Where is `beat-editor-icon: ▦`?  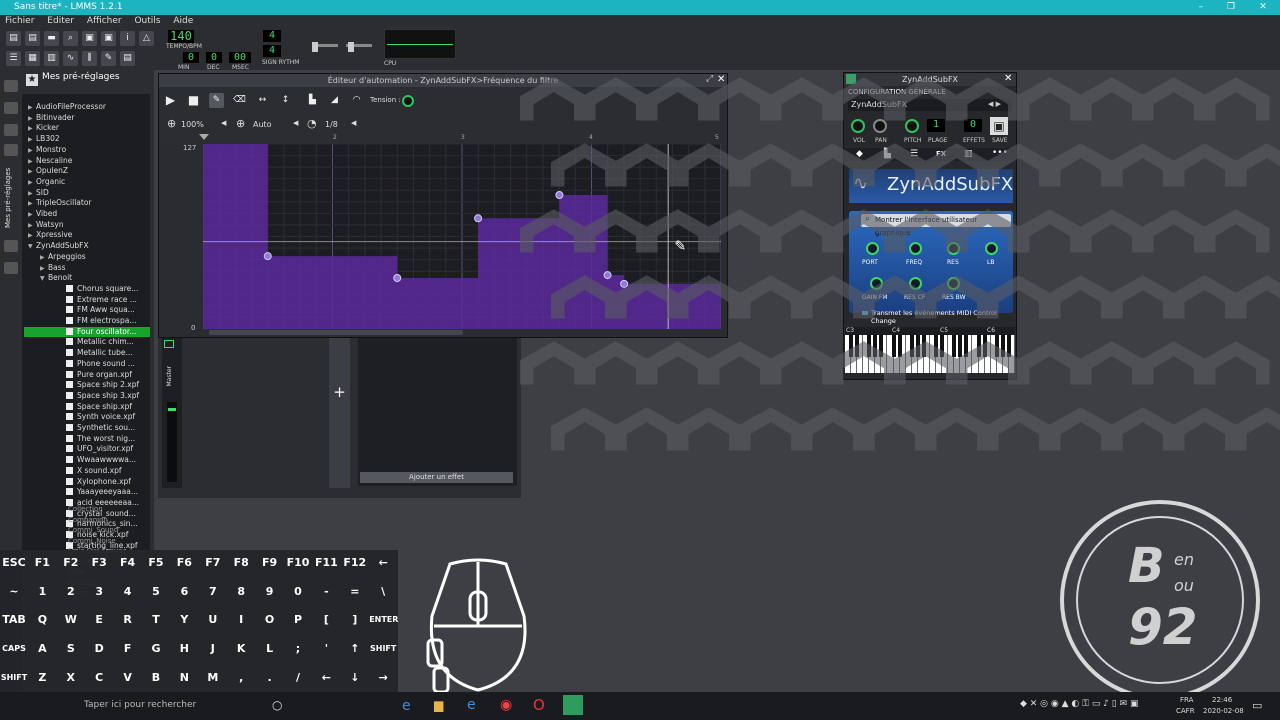 beat-editor-icon: ▦ is located at coordinates (32, 58).